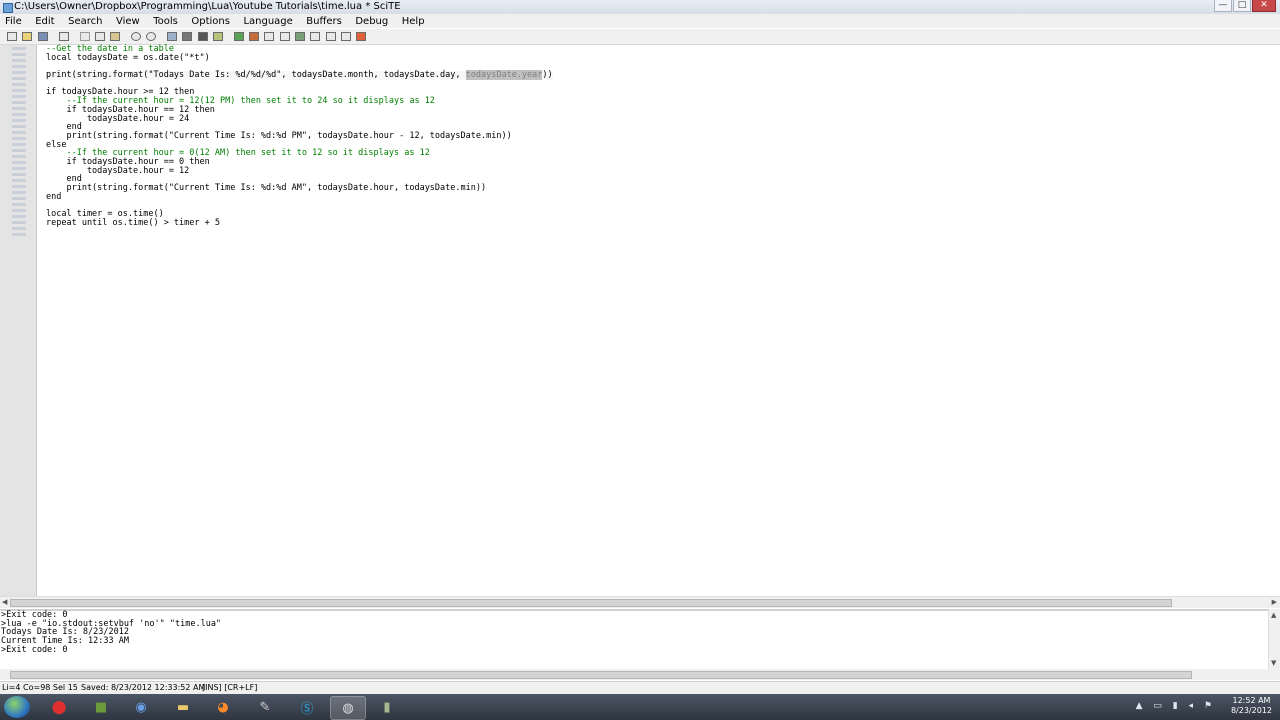 Image resolution: width=1280 pixels, height=720 pixels. What do you see at coordinates (285, 36) in the screenshot?
I see `tools-icon` at bounding box center [285, 36].